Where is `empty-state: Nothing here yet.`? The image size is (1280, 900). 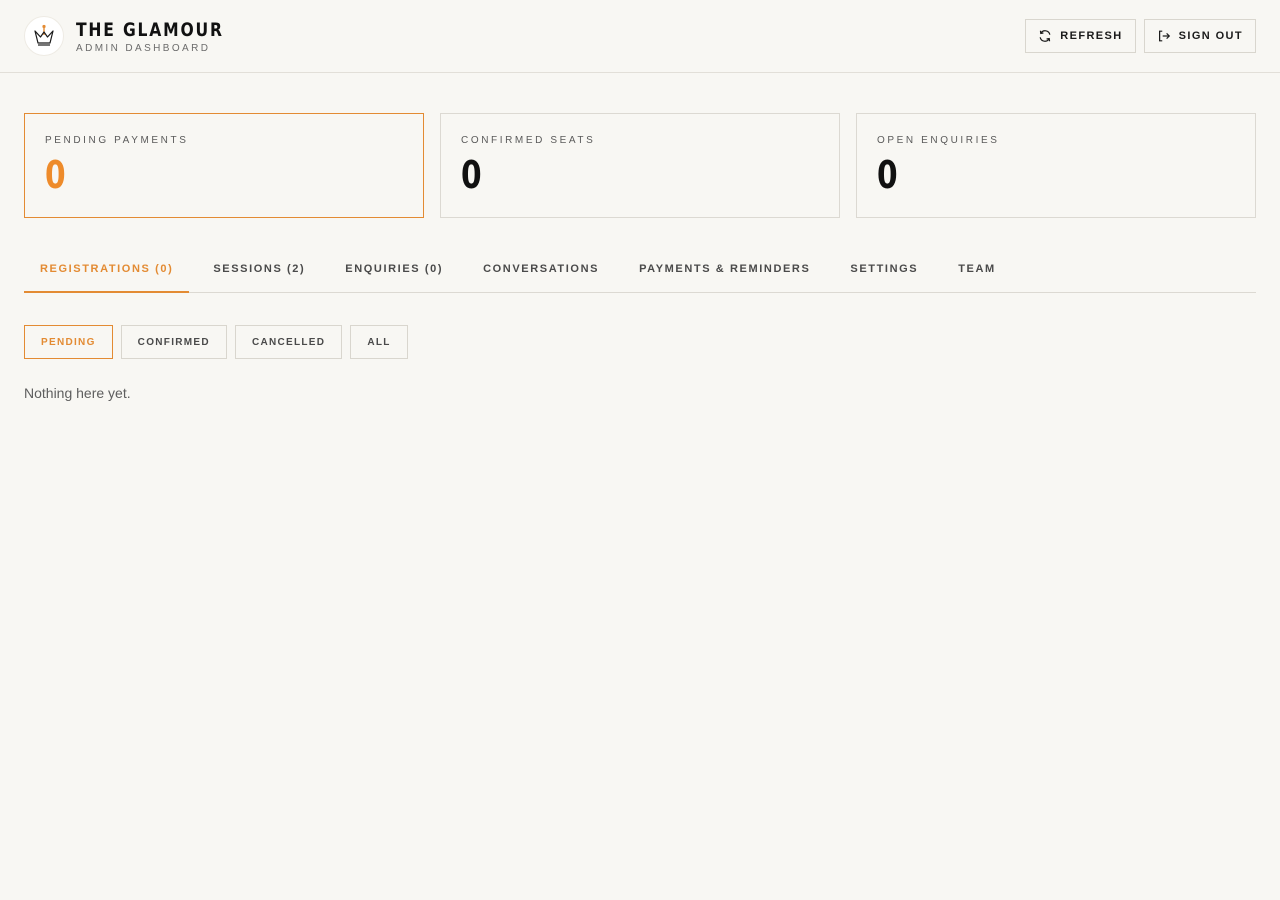
empty-state: Nothing here yet. is located at coordinates (77, 393).